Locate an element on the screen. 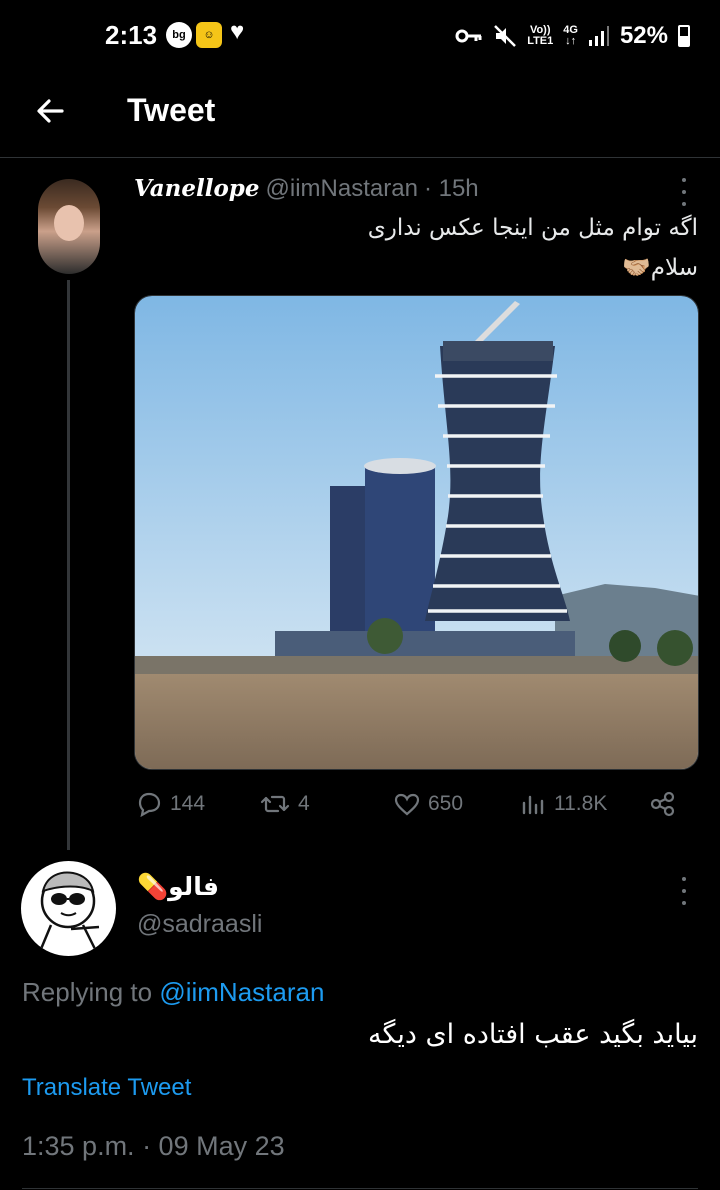  reply-author-avatar is located at coordinates (68, 908).